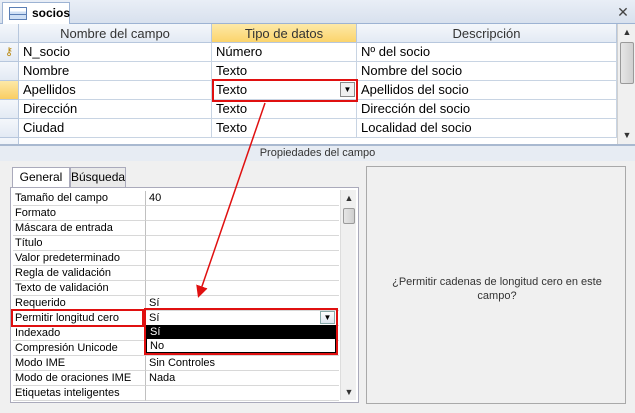  Describe the element at coordinates (115, 109) in the screenshot. I see `field-name-cell: Dirección` at that location.